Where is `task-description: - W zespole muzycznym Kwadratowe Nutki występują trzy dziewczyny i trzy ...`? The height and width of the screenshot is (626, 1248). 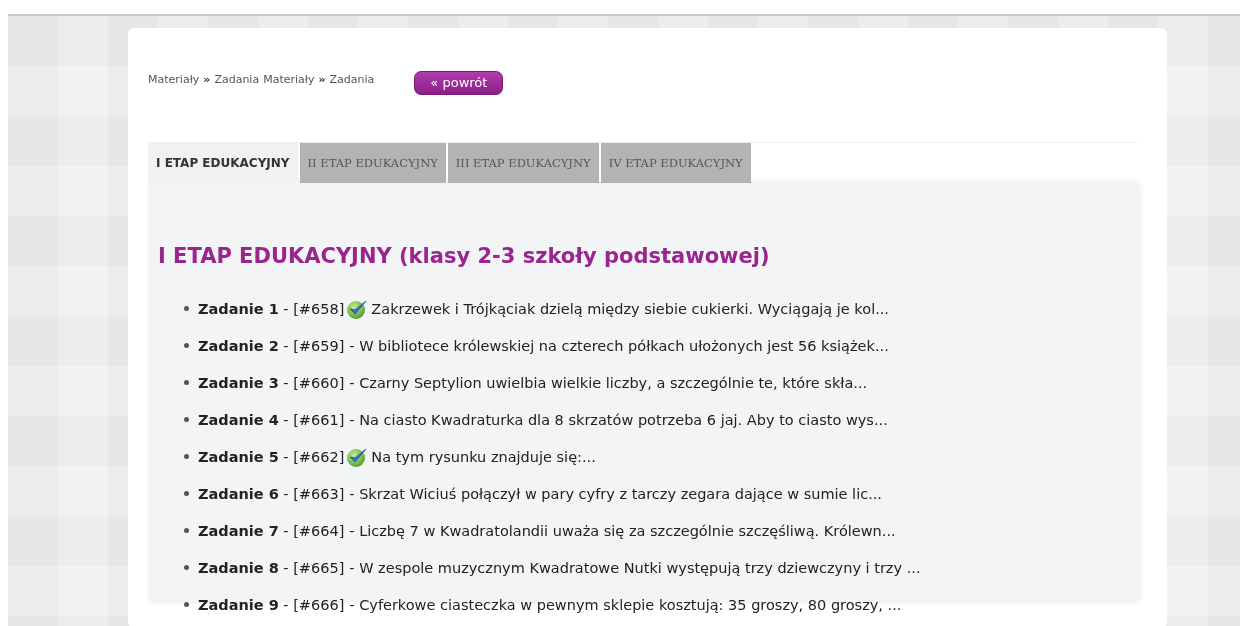 task-description: - W zespole muzycznym Kwadratowe Nutki występują trzy dziewczyny i trzy ... is located at coordinates (635, 567).